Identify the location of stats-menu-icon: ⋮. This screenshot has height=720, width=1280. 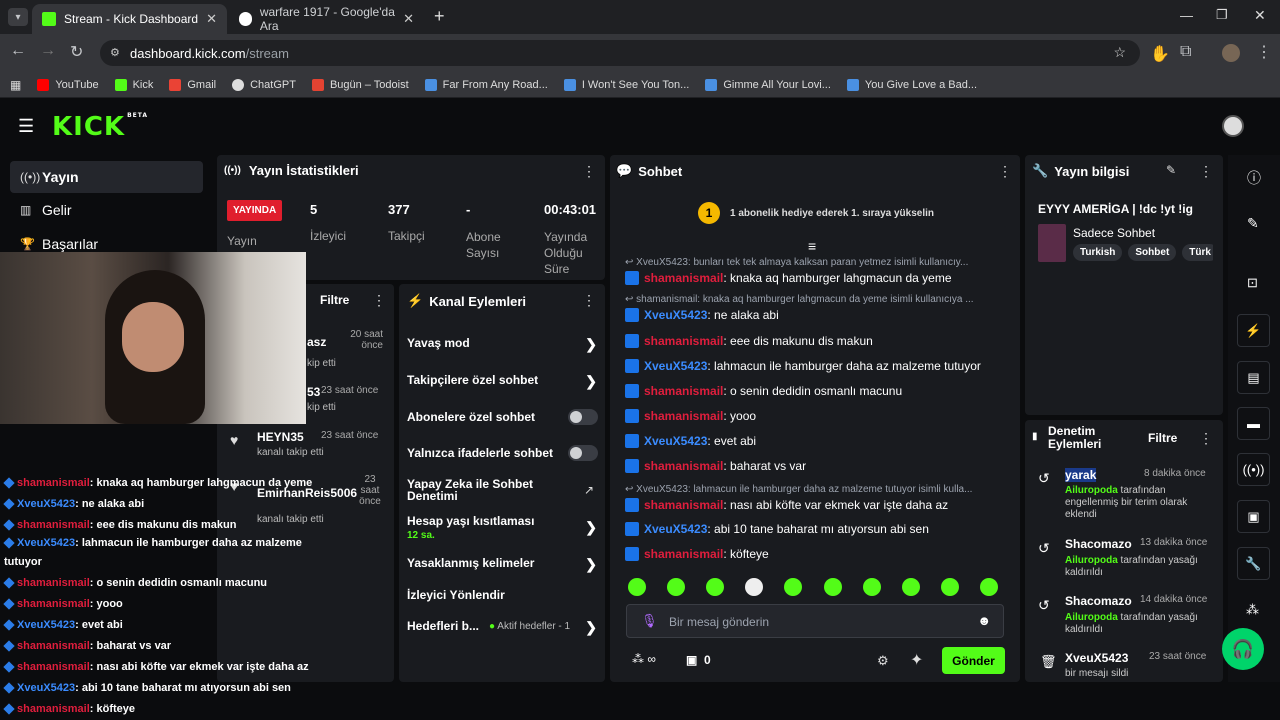
(589, 171).